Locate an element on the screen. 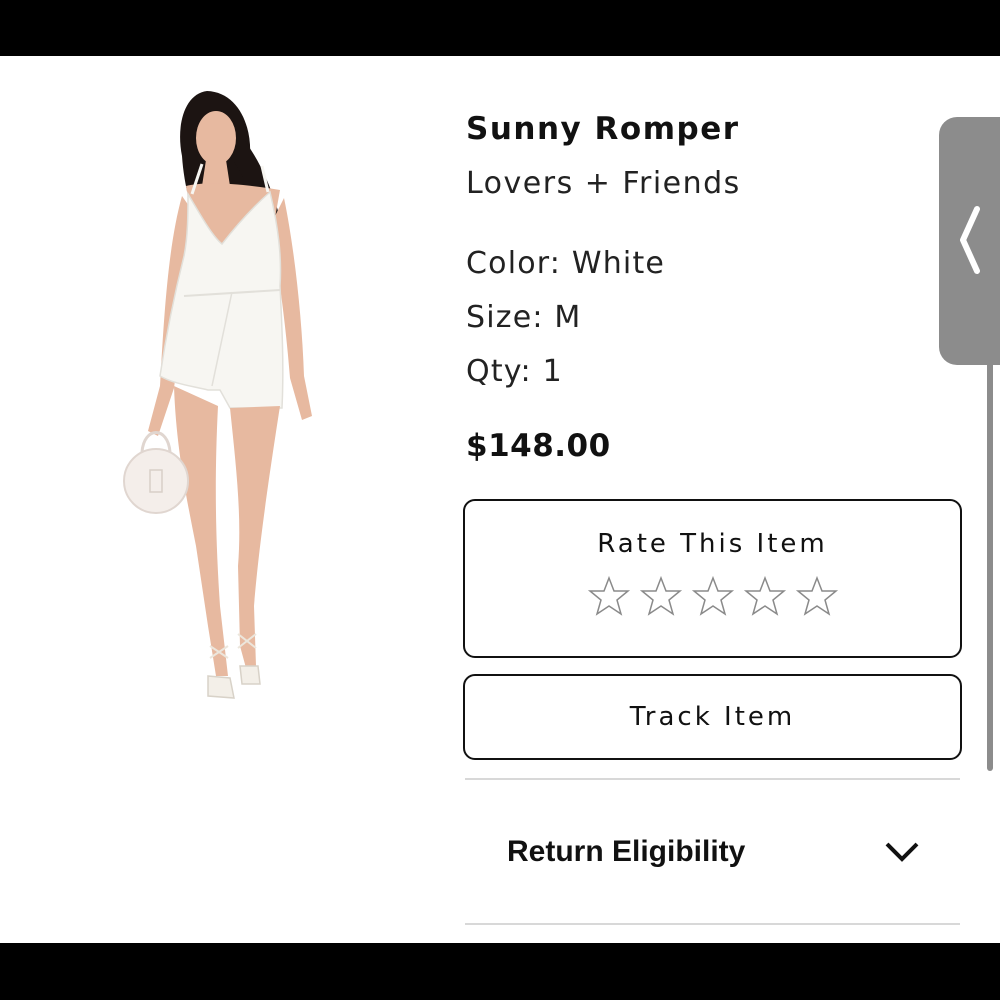  side-handle-rail is located at coordinates (990, 566).